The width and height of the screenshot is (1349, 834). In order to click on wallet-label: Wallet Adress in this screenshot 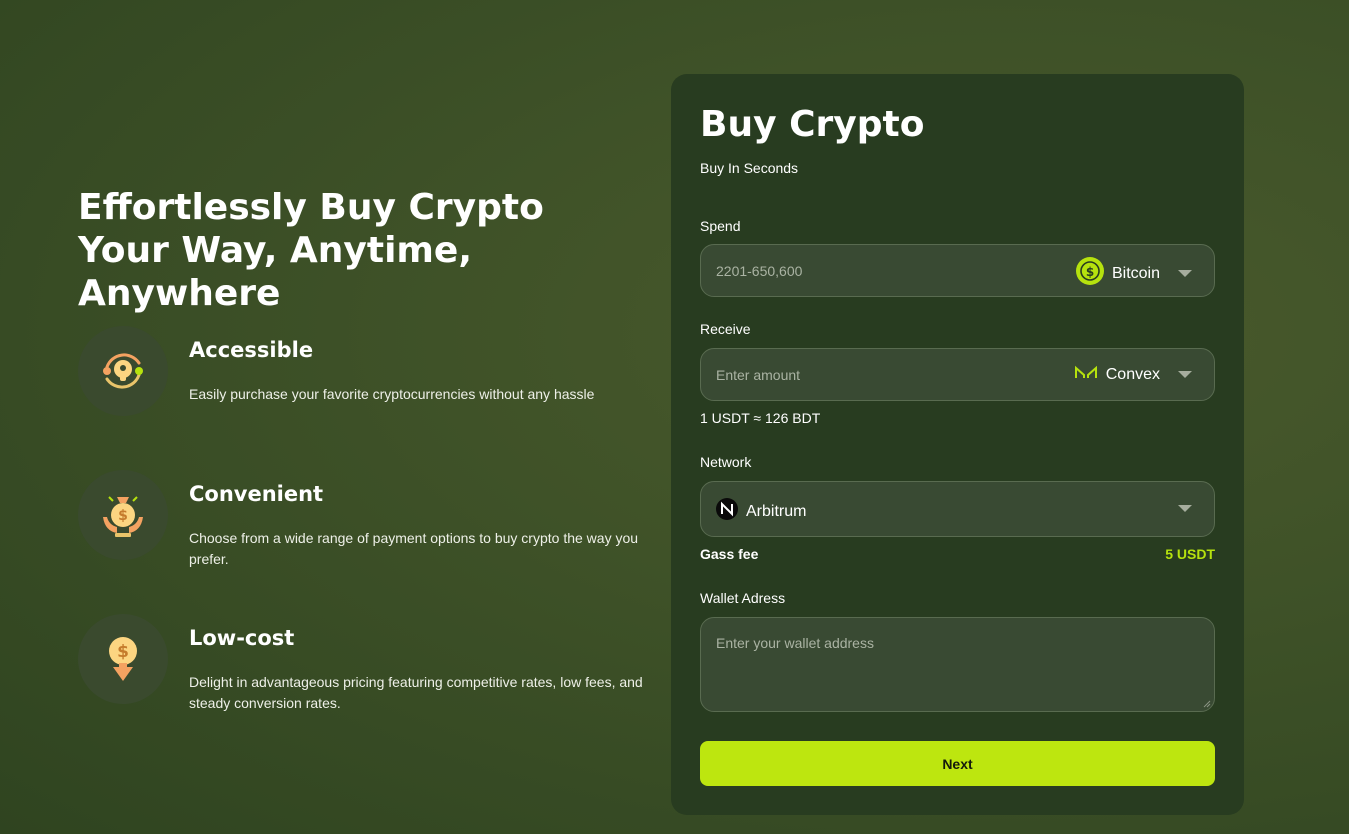, I will do `click(743, 598)`.